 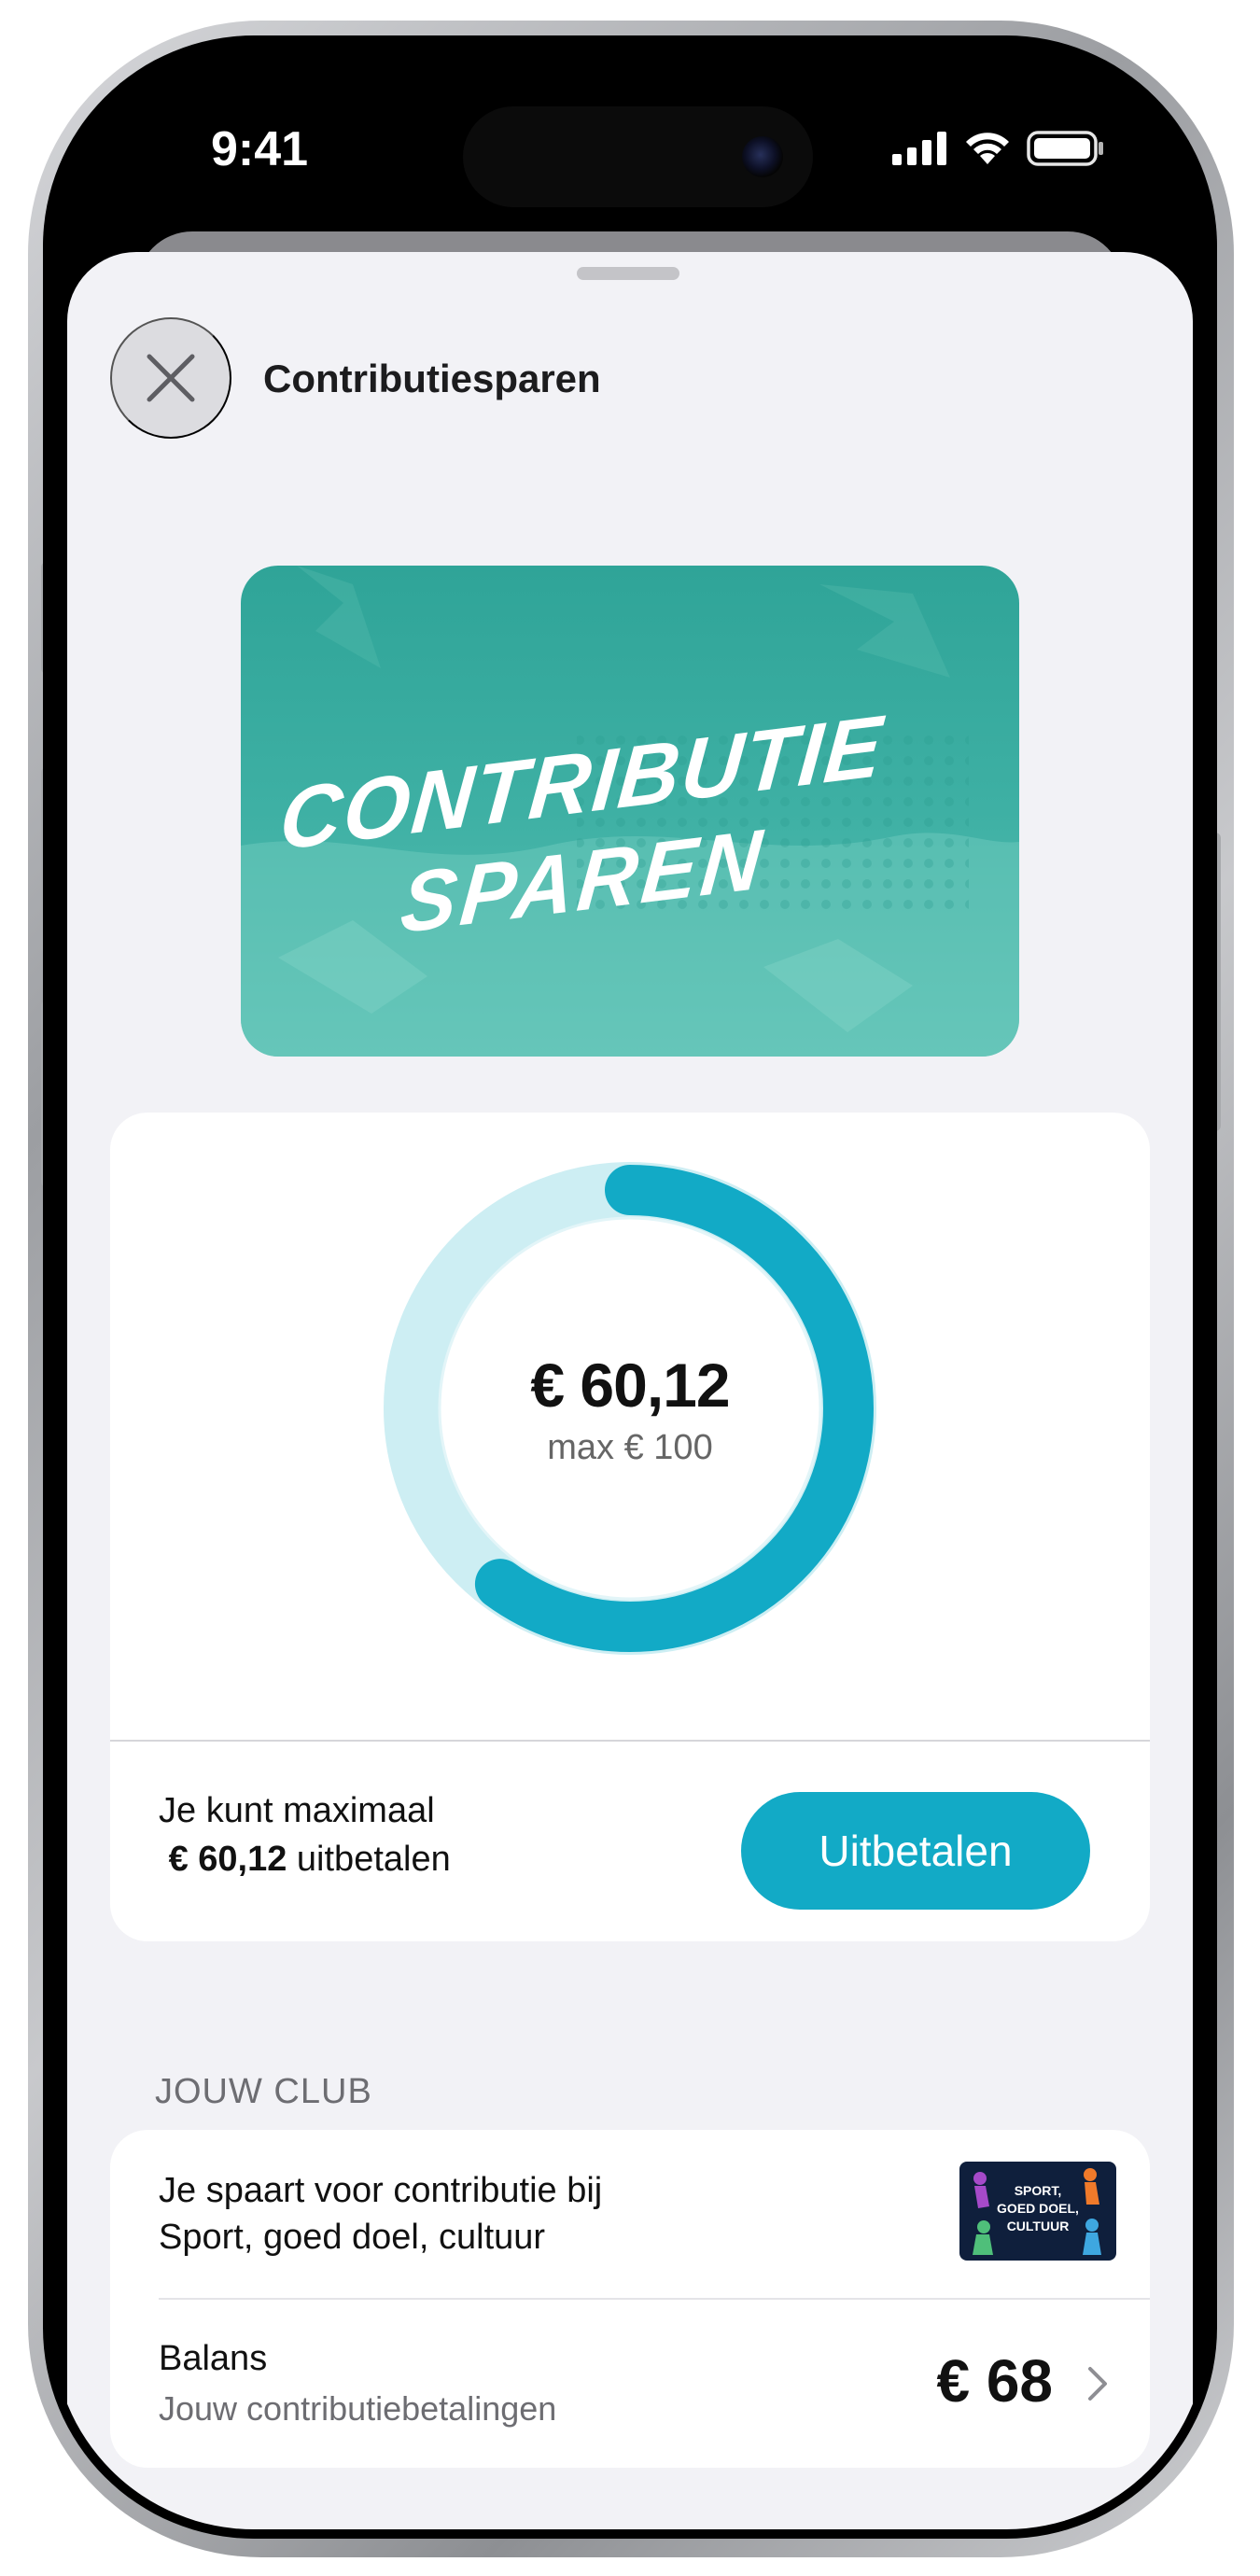 What do you see at coordinates (260, 149) in the screenshot?
I see `status-time: 9:41` at bounding box center [260, 149].